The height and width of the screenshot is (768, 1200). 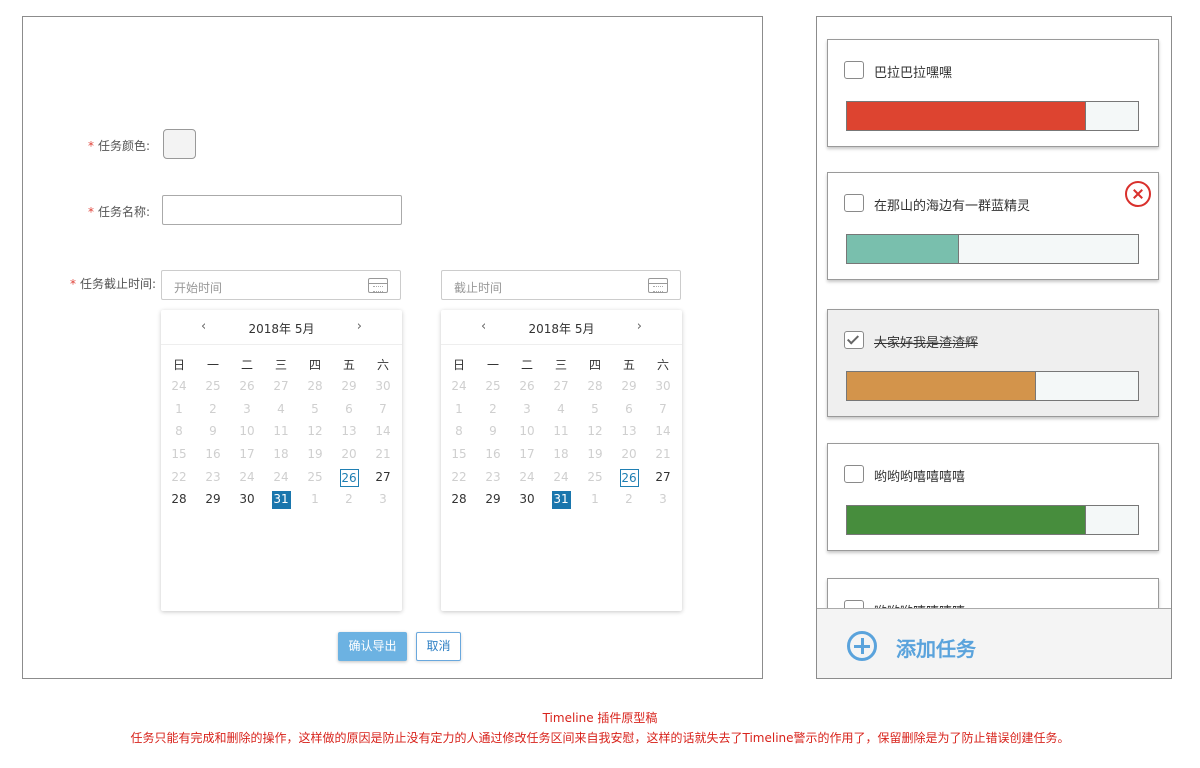 I want to click on calendar-day: 23, so click(x=493, y=478).